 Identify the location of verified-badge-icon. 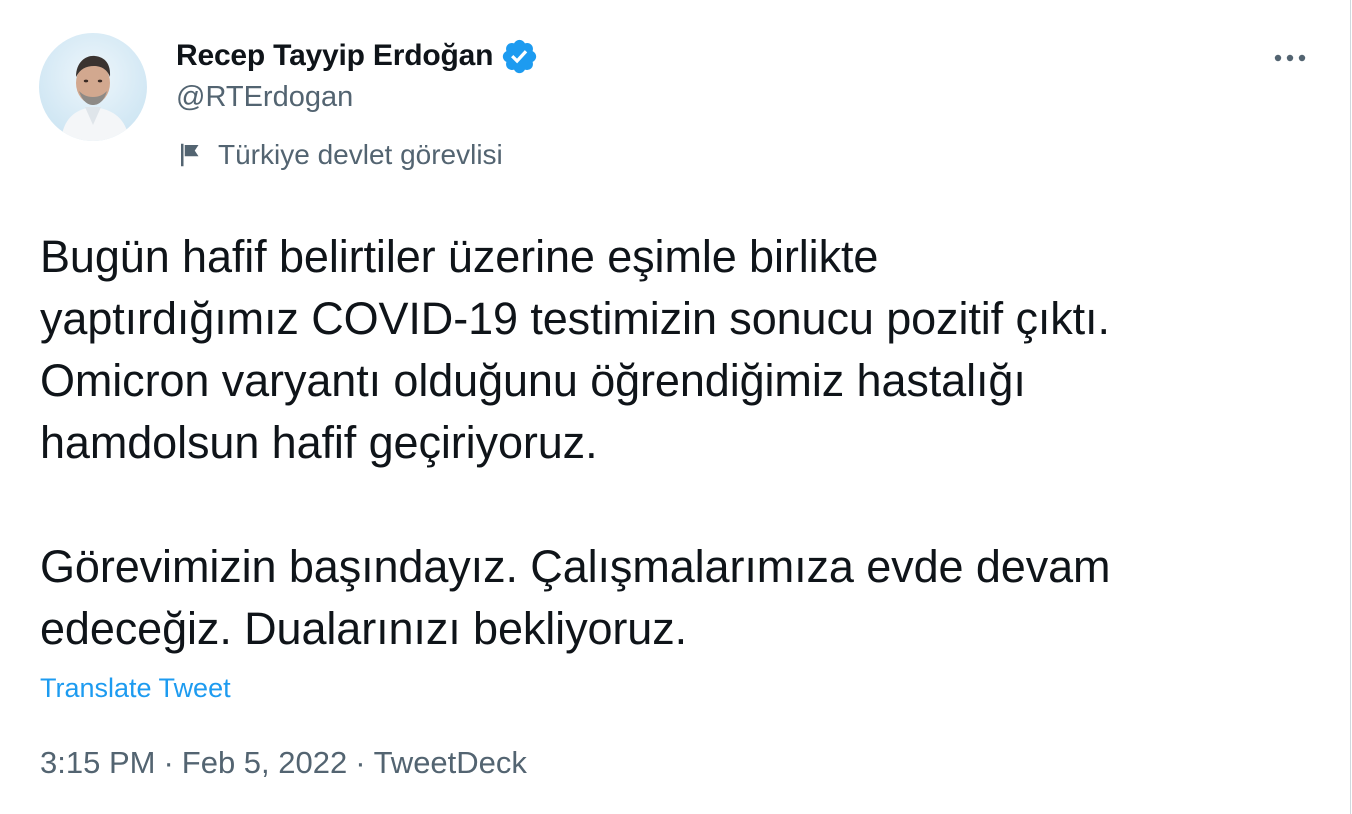
(519, 56).